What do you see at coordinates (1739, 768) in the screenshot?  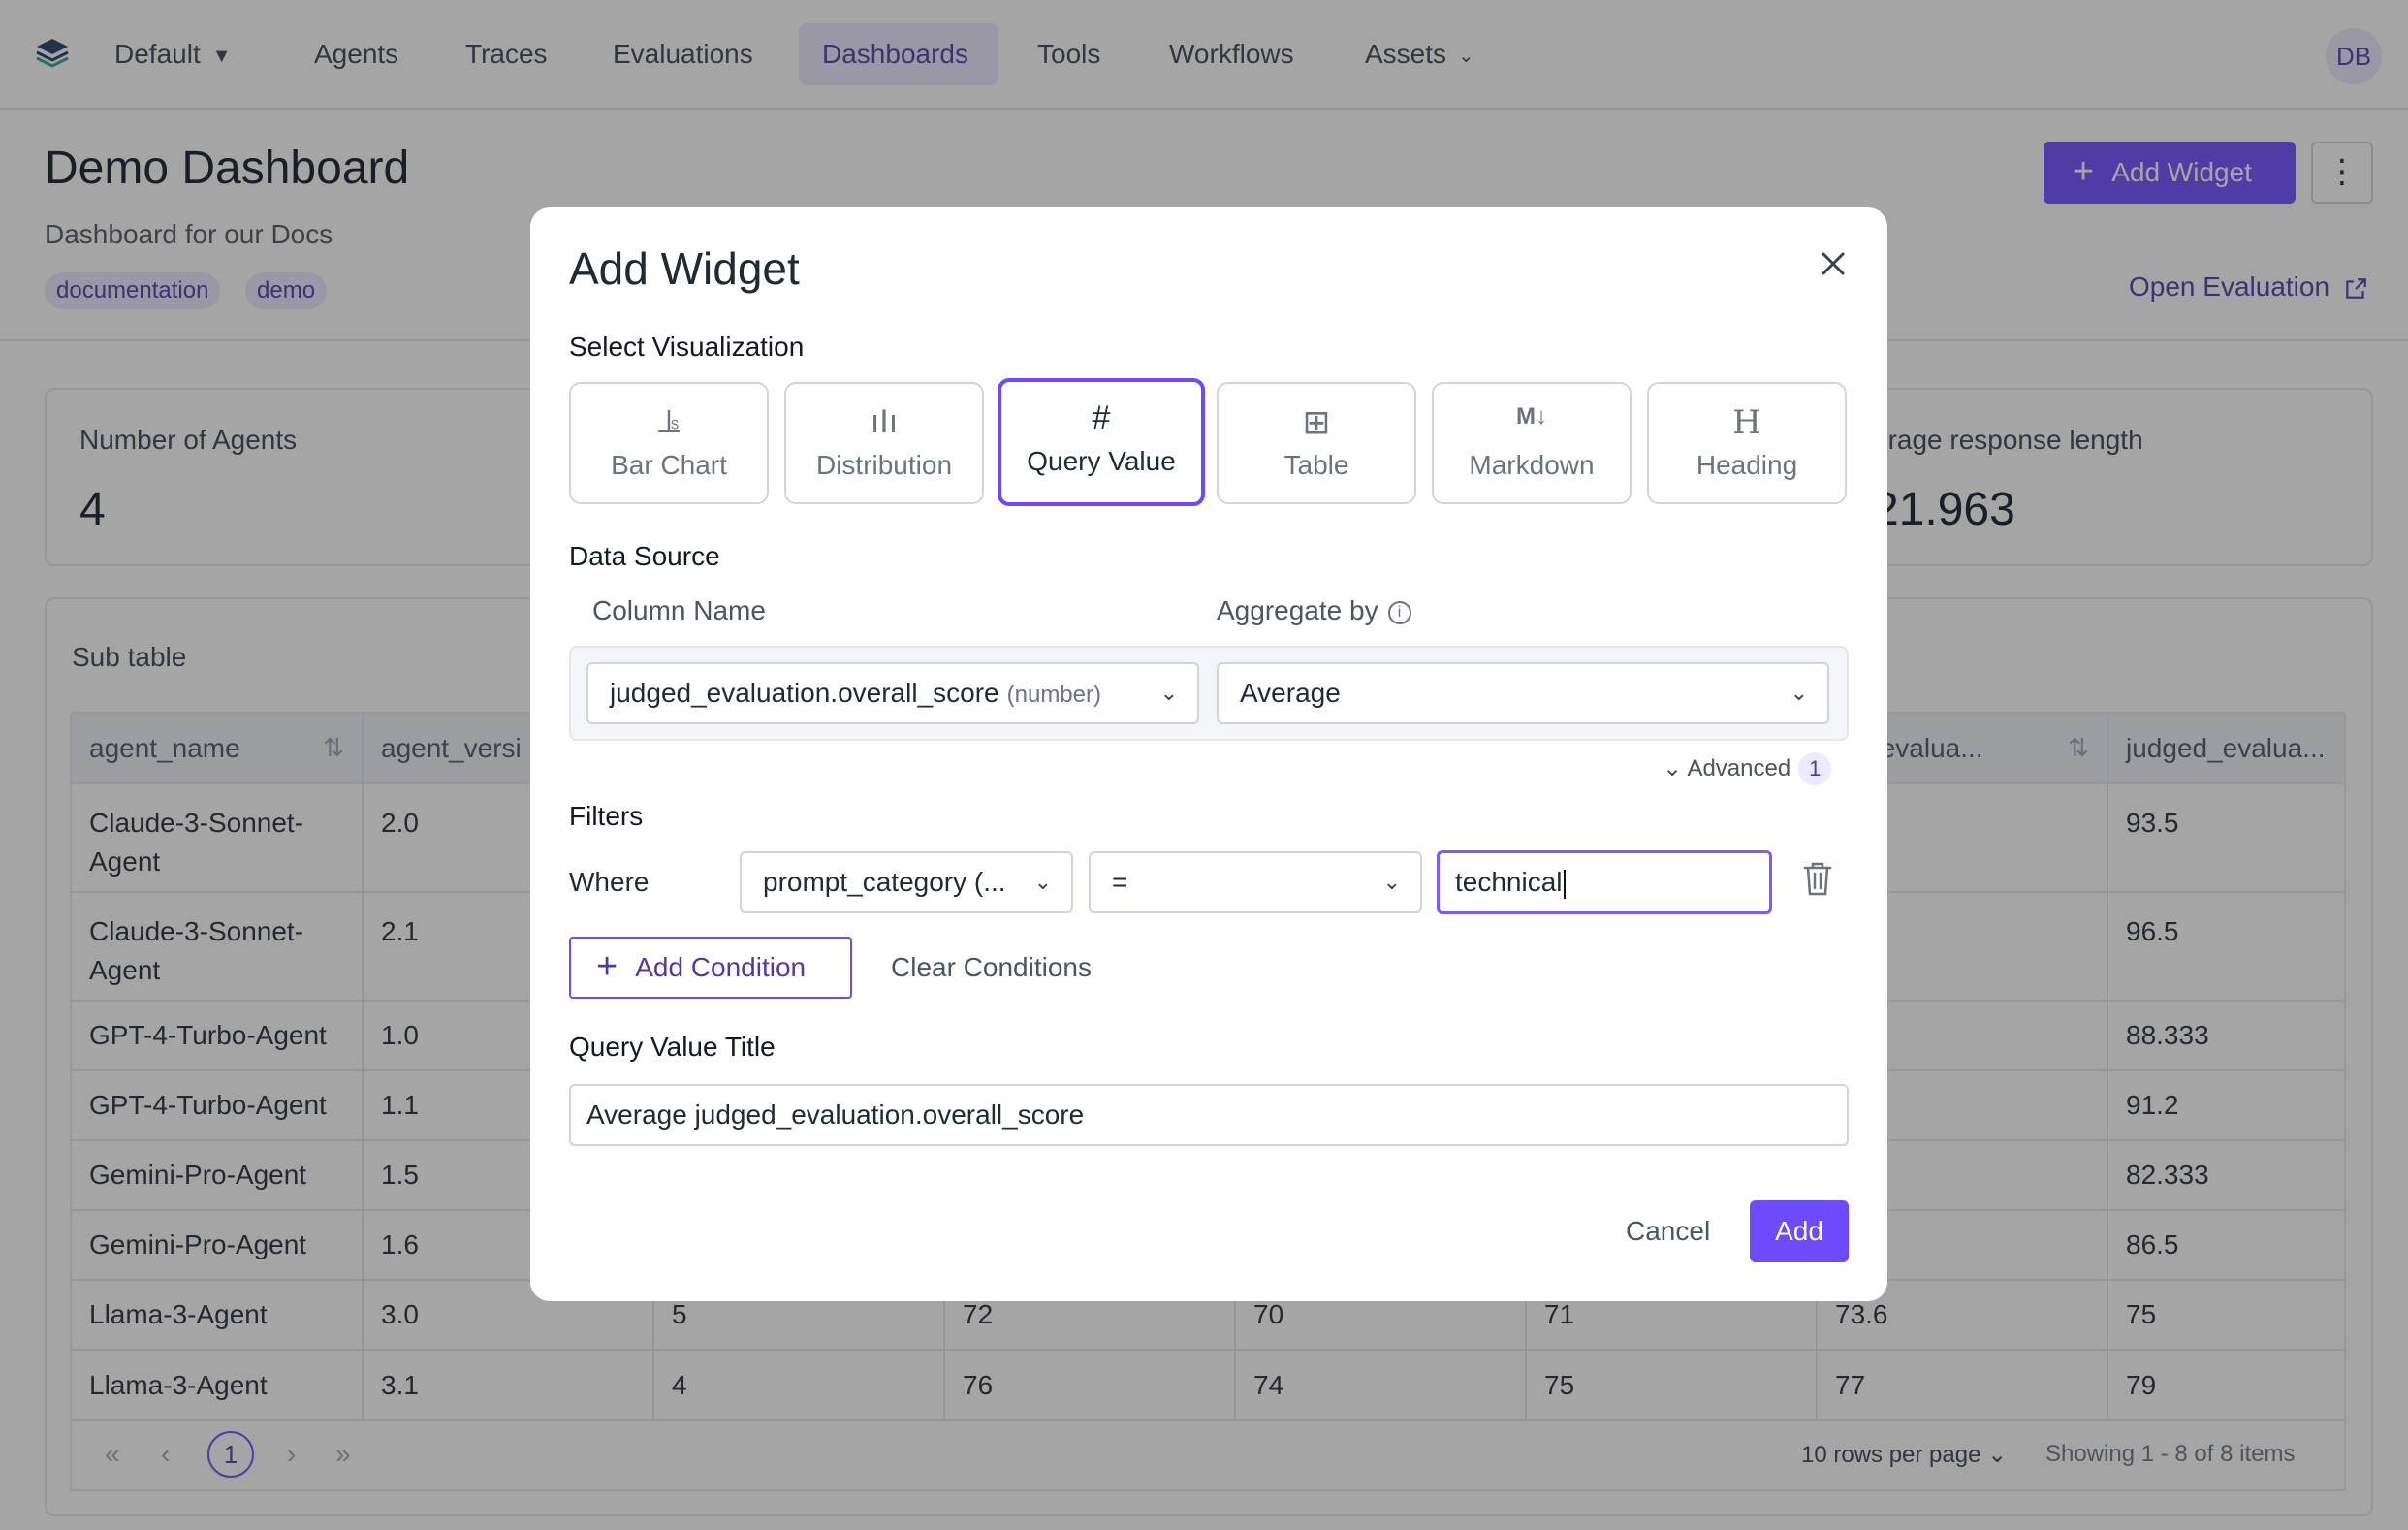 I see `advanced-label: Advanced` at bounding box center [1739, 768].